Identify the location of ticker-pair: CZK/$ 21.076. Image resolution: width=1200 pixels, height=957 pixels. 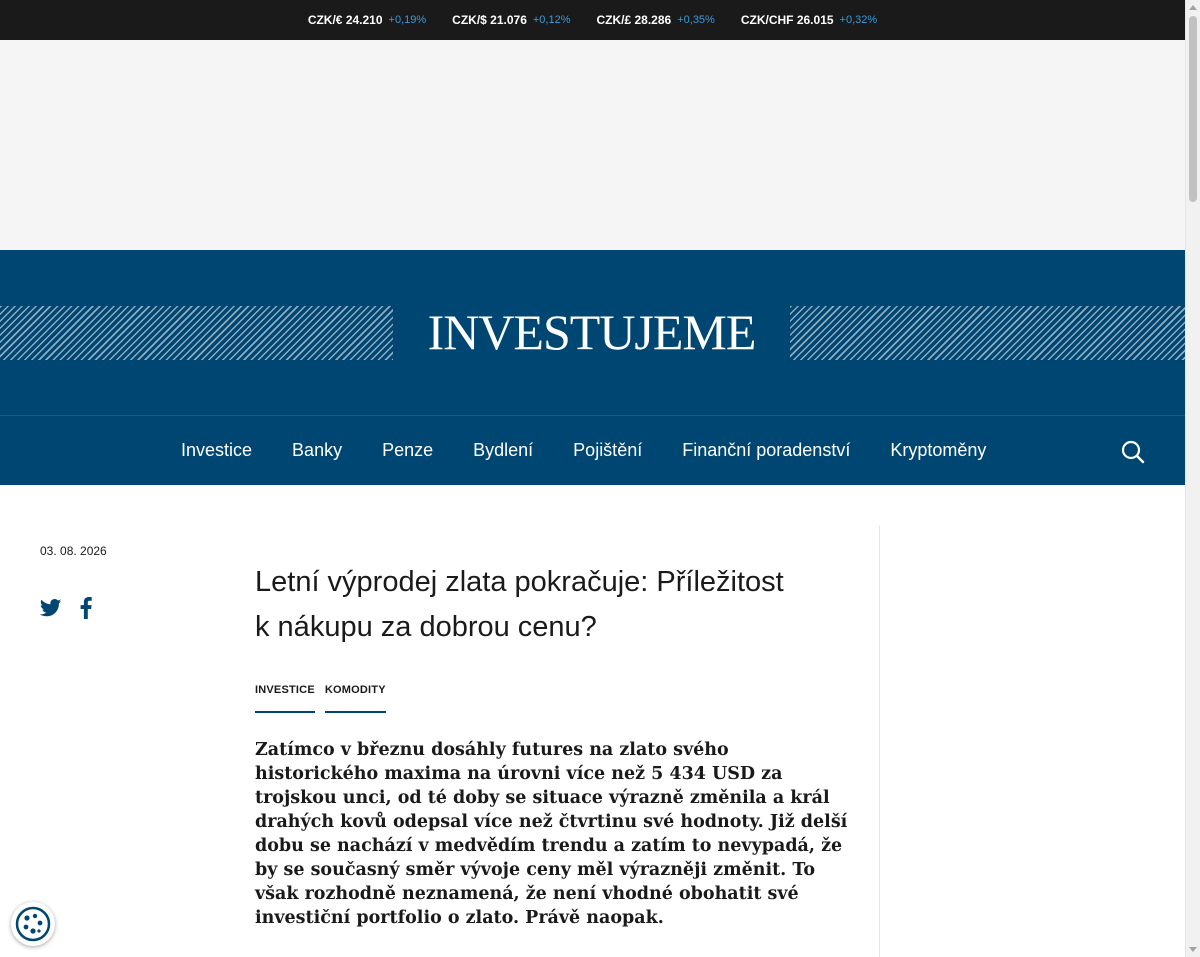
(489, 20).